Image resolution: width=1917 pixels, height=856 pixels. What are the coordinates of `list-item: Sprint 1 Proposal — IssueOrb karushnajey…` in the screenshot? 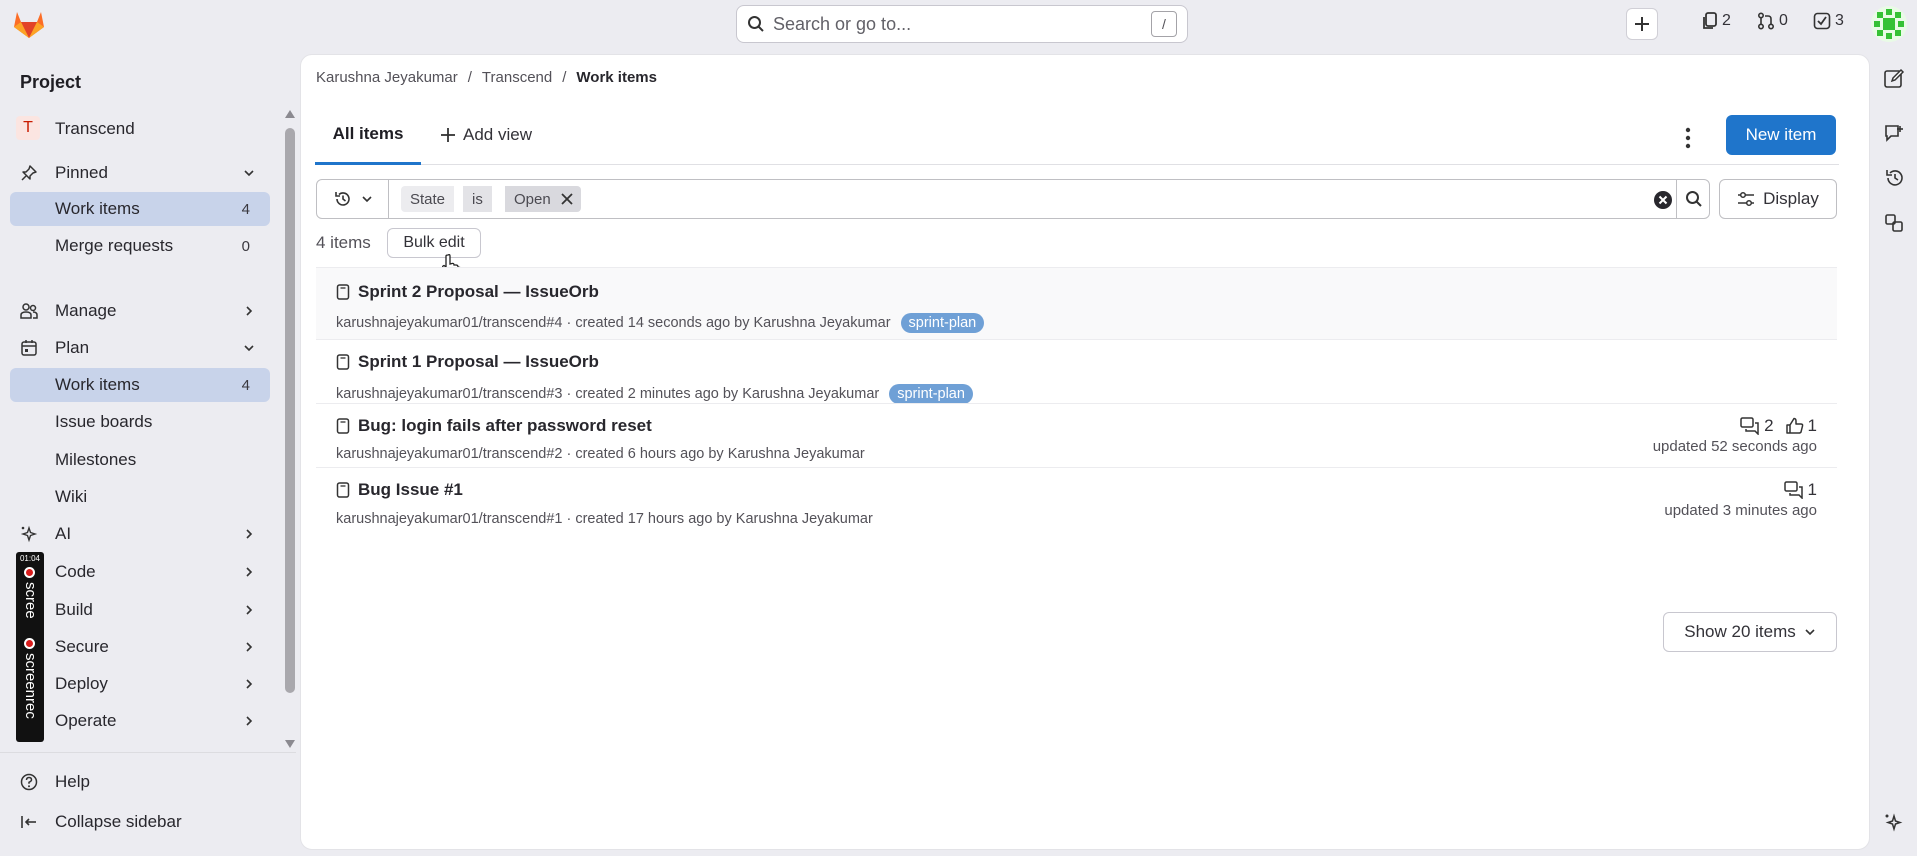 It's located at (1076, 371).